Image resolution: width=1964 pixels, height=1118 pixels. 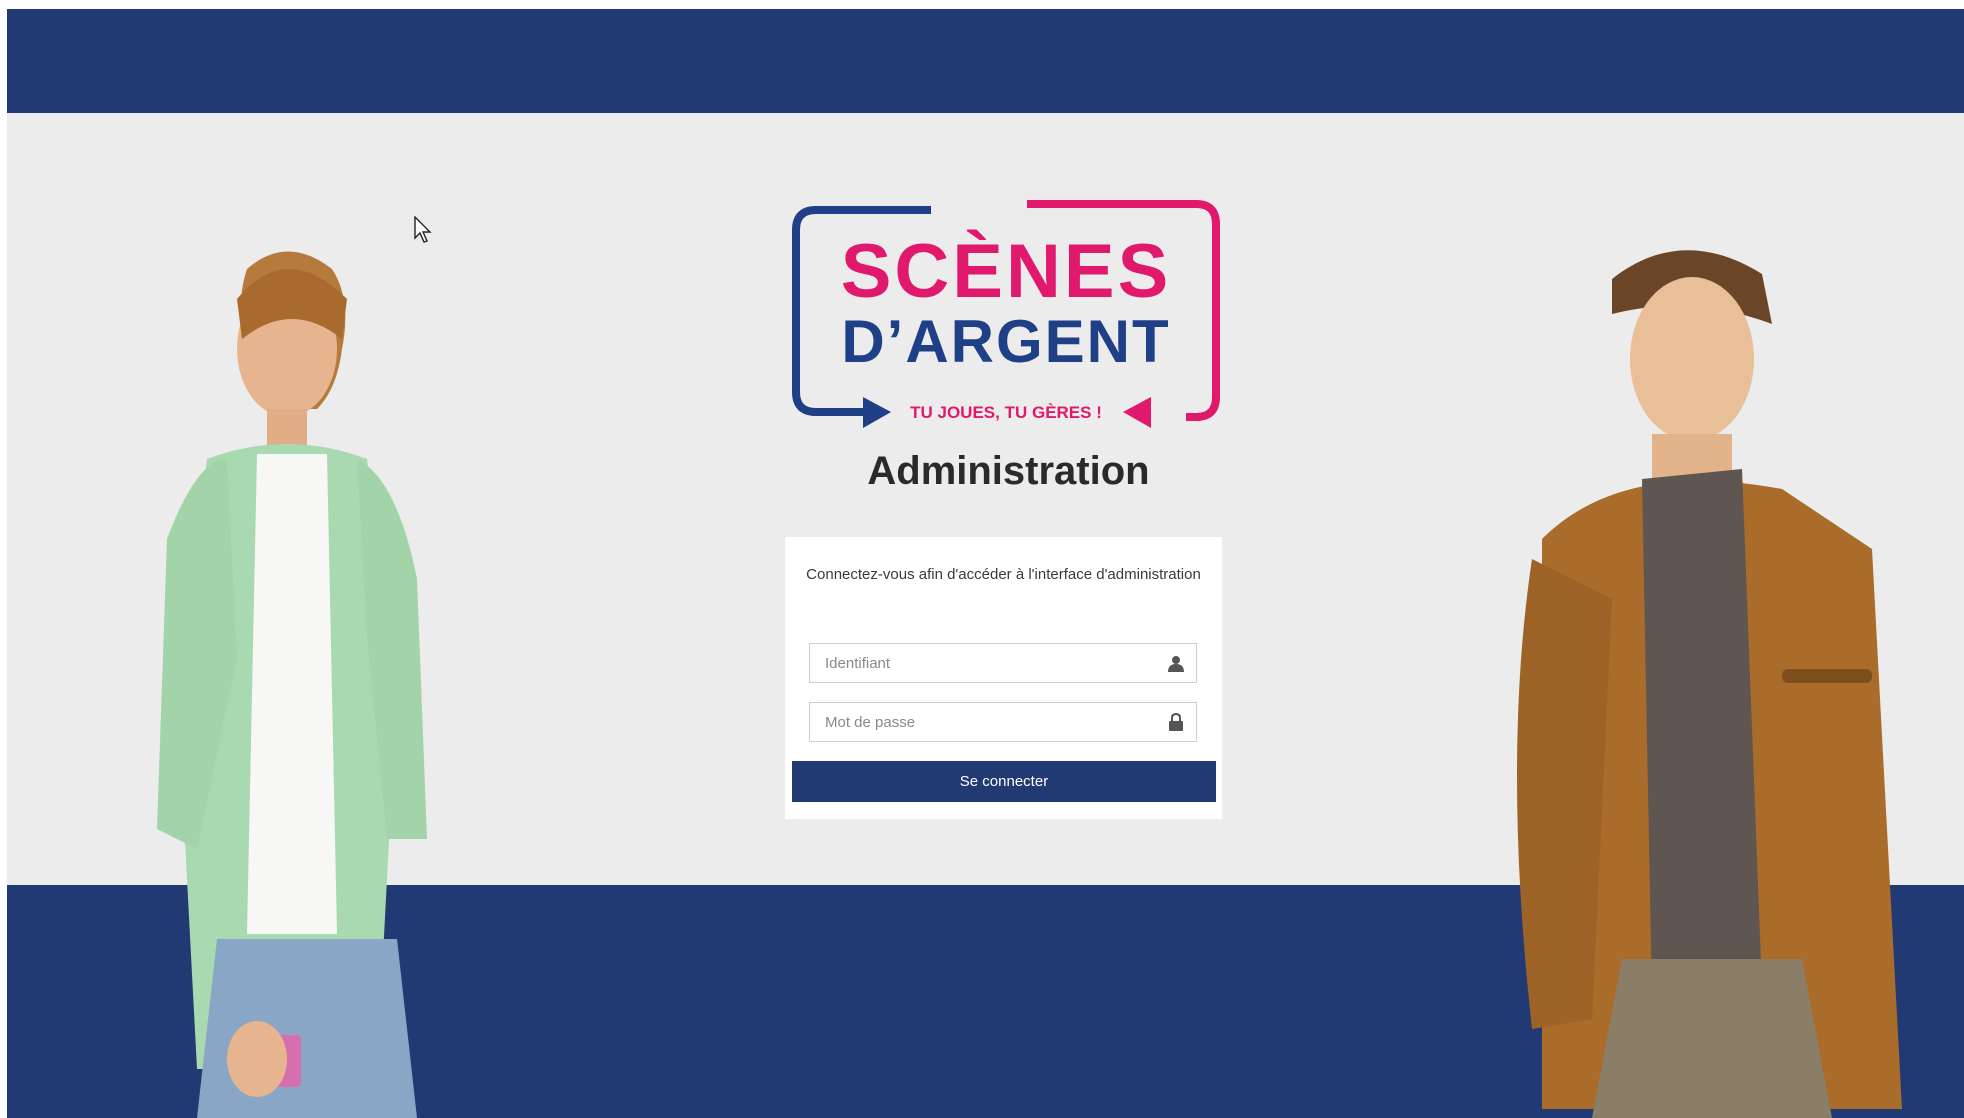 I want to click on logo-tagline: TU JOUES, TU GÈRES !, so click(x=1006, y=412).